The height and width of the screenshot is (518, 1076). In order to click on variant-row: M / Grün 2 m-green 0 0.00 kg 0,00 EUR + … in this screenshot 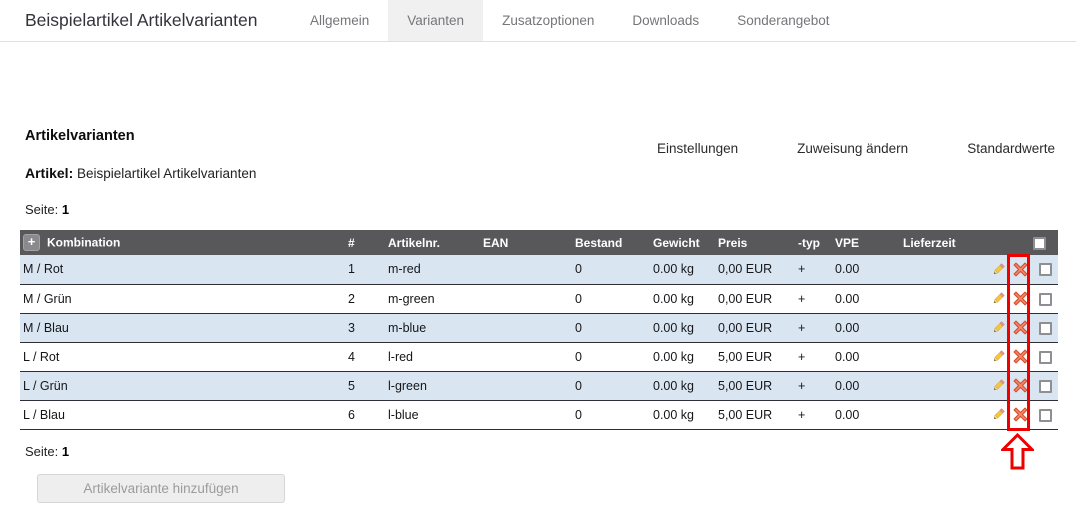, I will do `click(539, 298)`.